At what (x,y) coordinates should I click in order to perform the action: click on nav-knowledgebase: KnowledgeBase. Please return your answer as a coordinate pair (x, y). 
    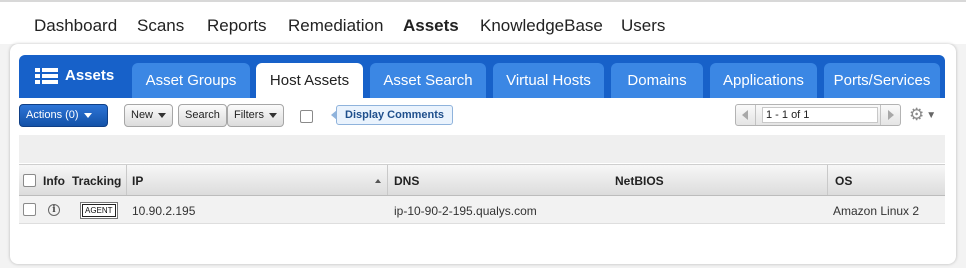
    Looking at the image, I should click on (541, 26).